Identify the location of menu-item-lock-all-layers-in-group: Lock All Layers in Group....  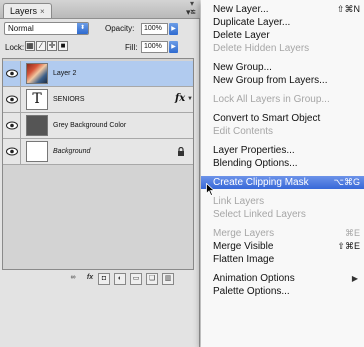
(282, 99).